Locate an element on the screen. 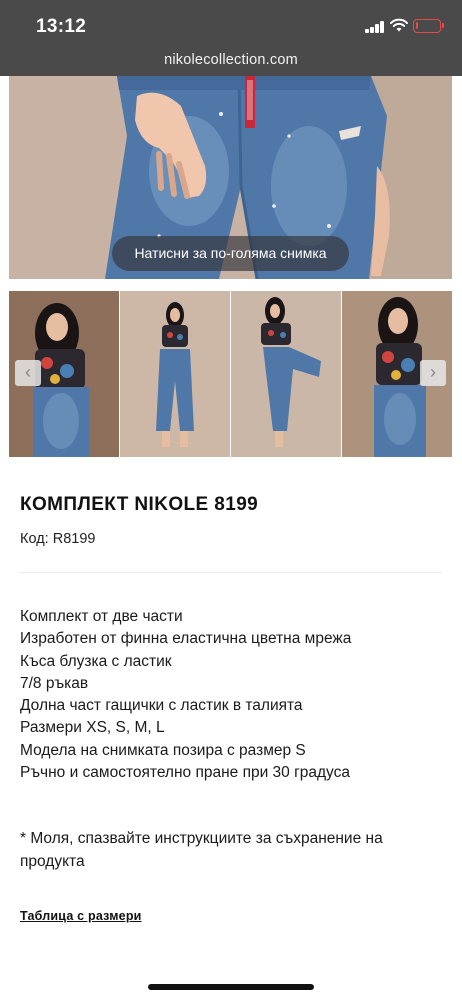  product-code-label: Код: is located at coordinates (34, 539).